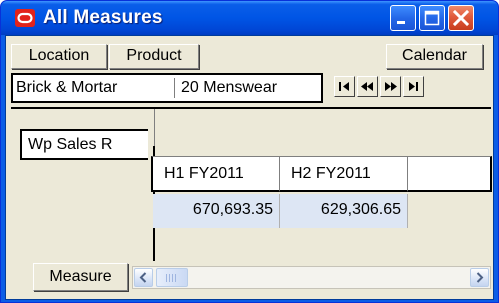 Image resolution: width=499 pixels, height=303 pixels. Describe the element at coordinates (216, 211) in the screenshot. I see `grid-cell-h1: 670,693.35` at that location.